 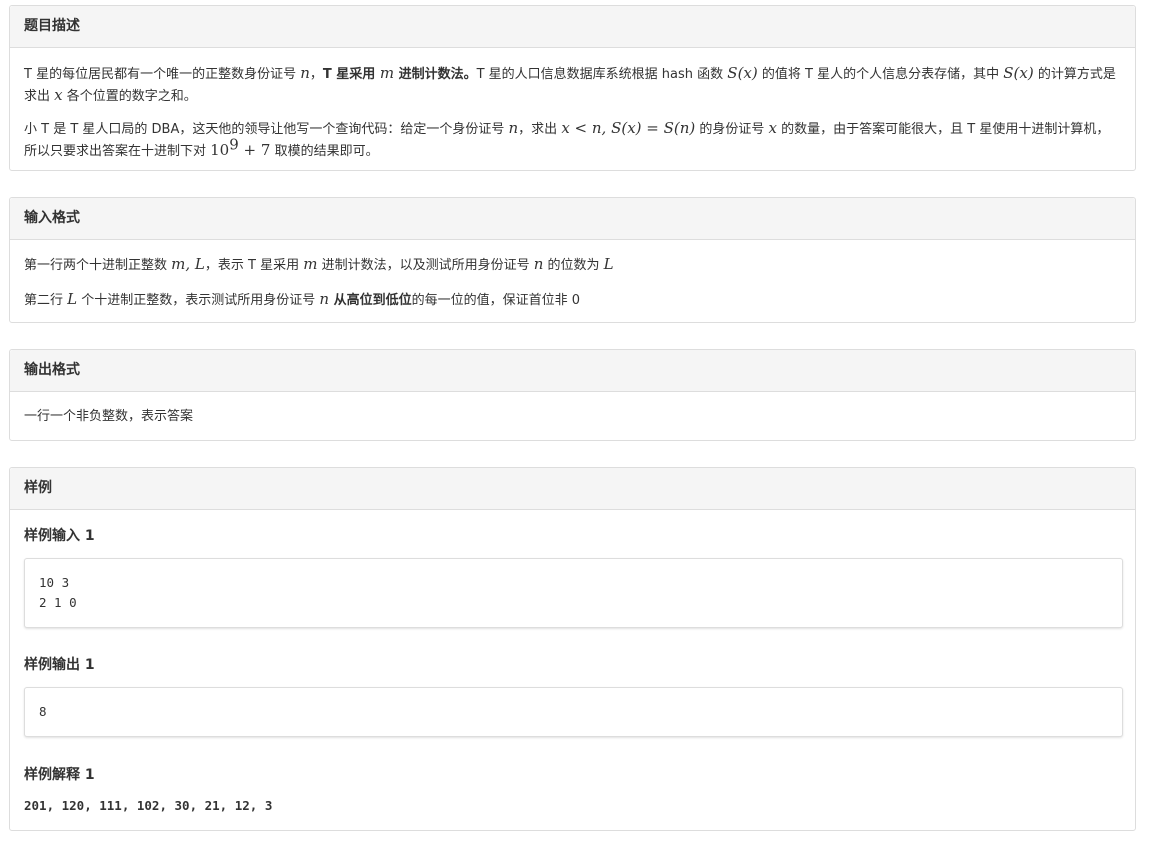 What do you see at coordinates (602, 74) in the screenshot?
I see `text: T 星的人口信息数据库系统根据 hash 函数` at bounding box center [602, 74].